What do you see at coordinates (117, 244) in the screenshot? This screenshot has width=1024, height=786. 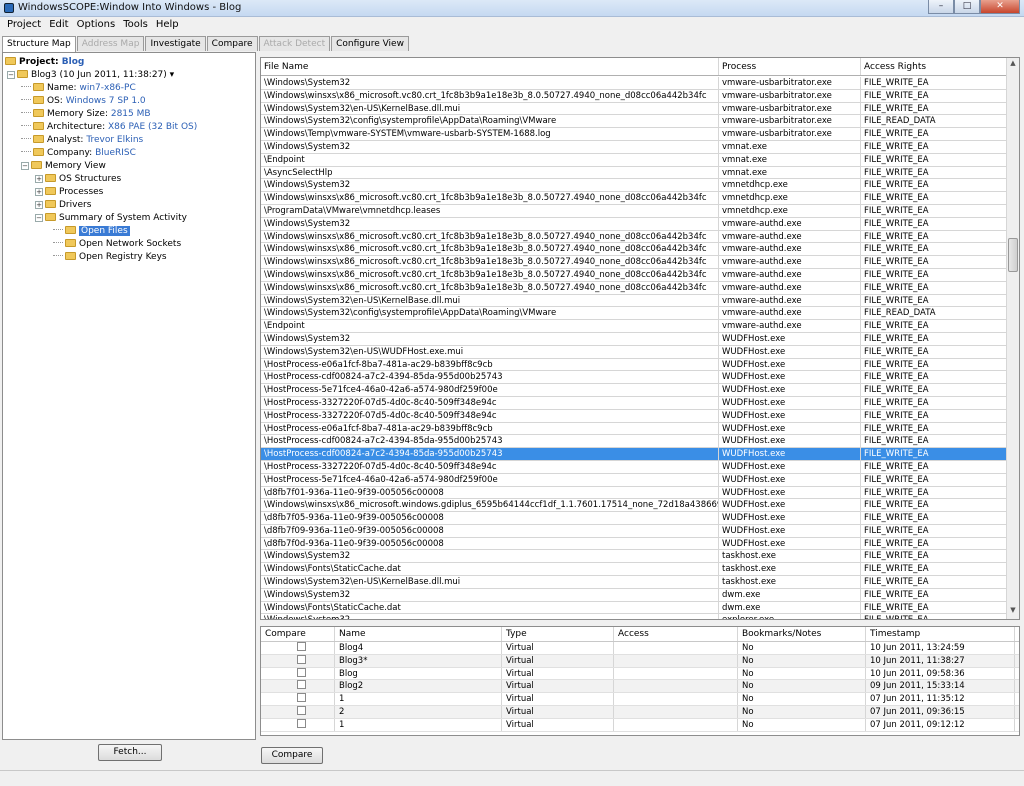 I see `tree-open-sockets: Open Network Sockets` at bounding box center [117, 244].